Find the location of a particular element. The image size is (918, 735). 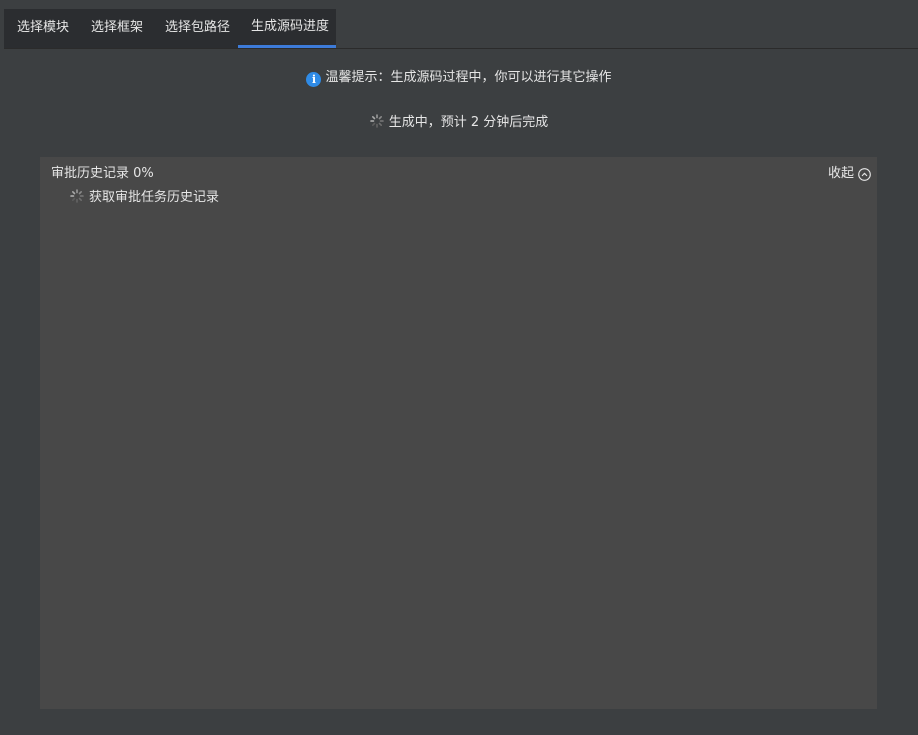

collapse-button: 收起 is located at coordinates (849, 174).